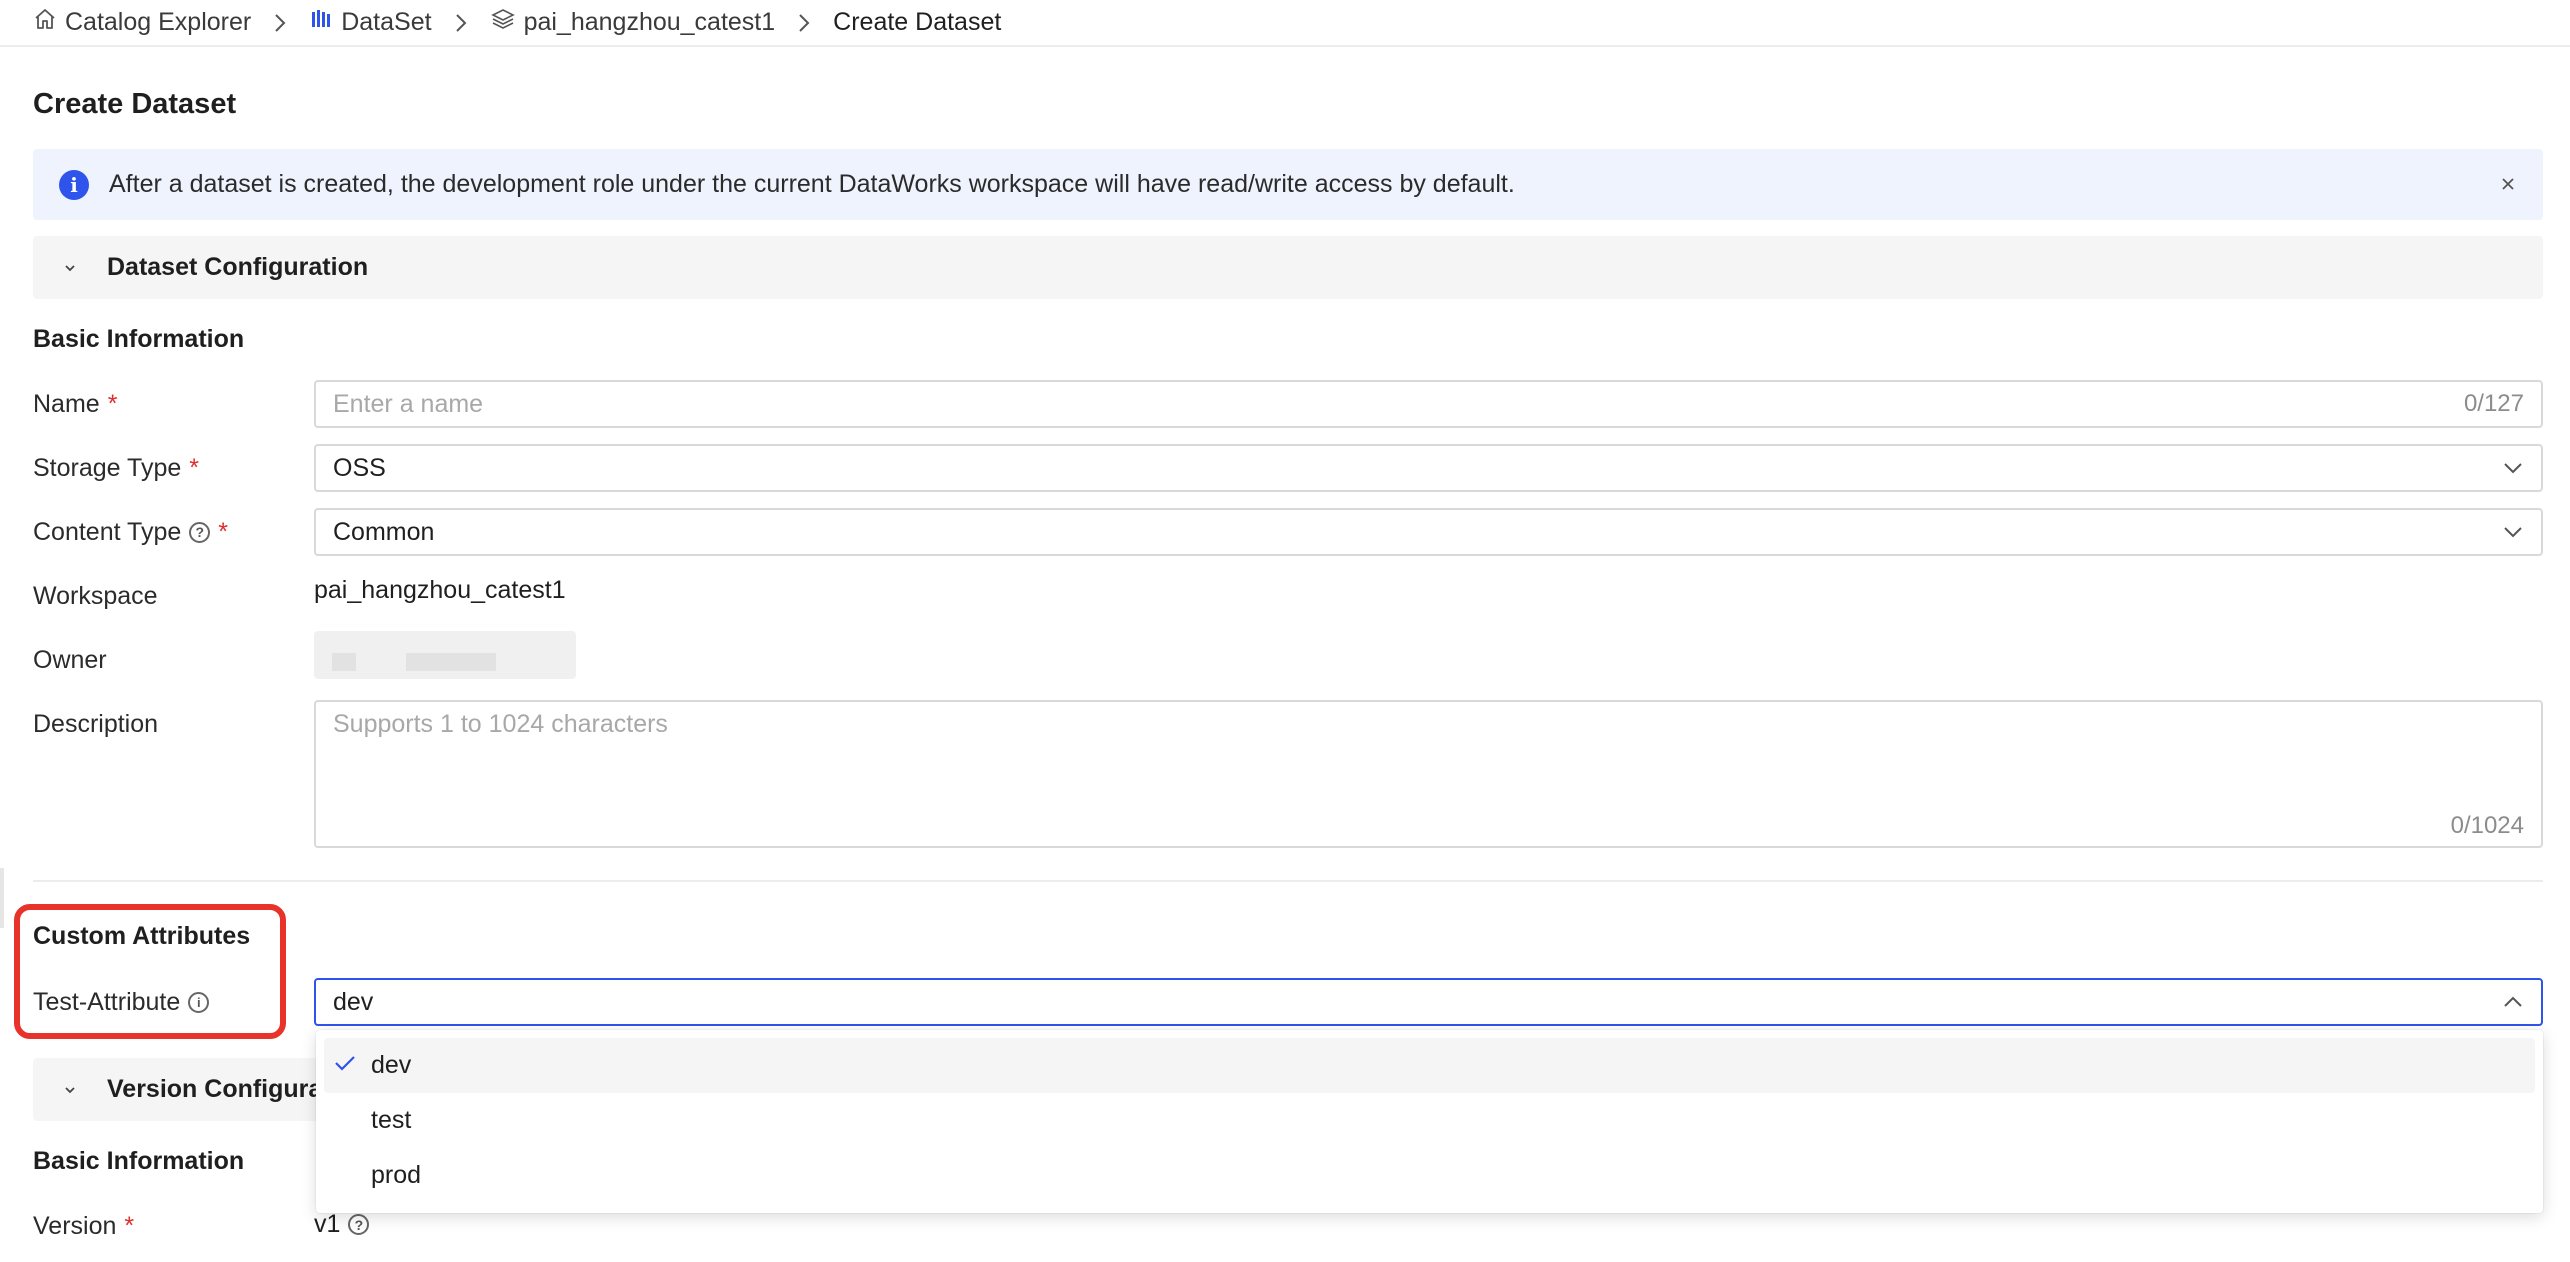 The width and height of the screenshot is (2570, 1262). What do you see at coordinates (74, 184) in the screenshot?
I see `info-icon: i` at bounding box center [74, 184].